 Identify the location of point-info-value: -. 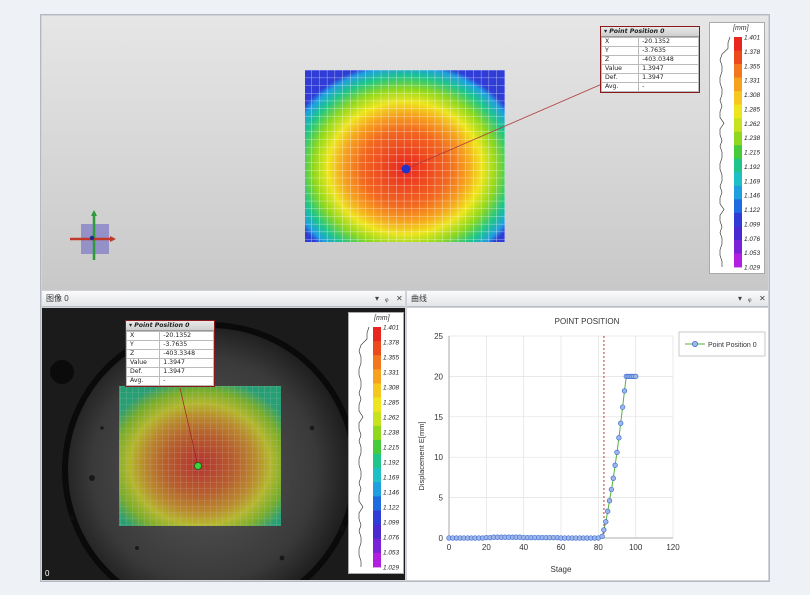
(186, 381).